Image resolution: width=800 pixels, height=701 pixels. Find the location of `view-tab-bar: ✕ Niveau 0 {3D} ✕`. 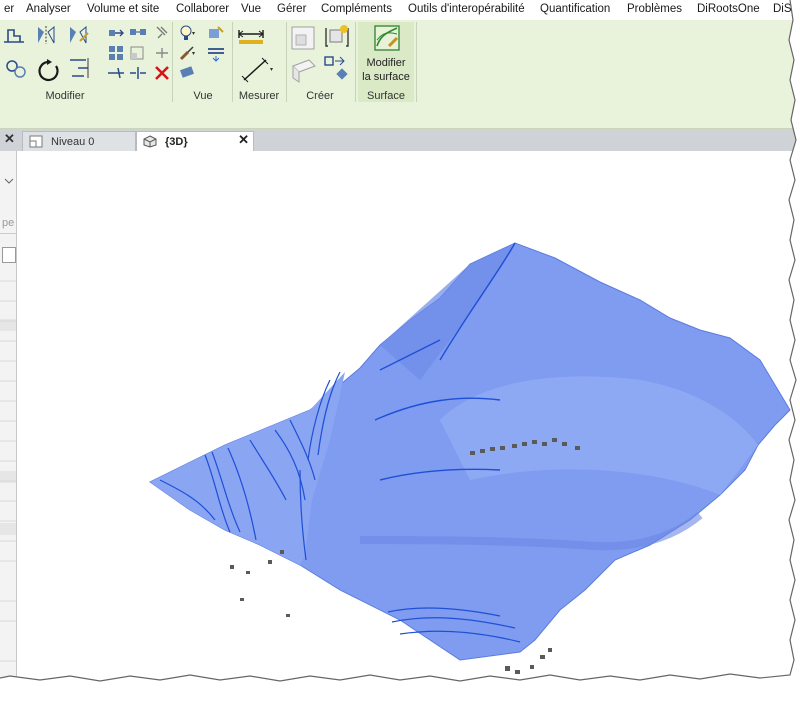

view-tab-bar: ✕ Niveau 0 {3D} ✕ is located at coordinates (400, 140).